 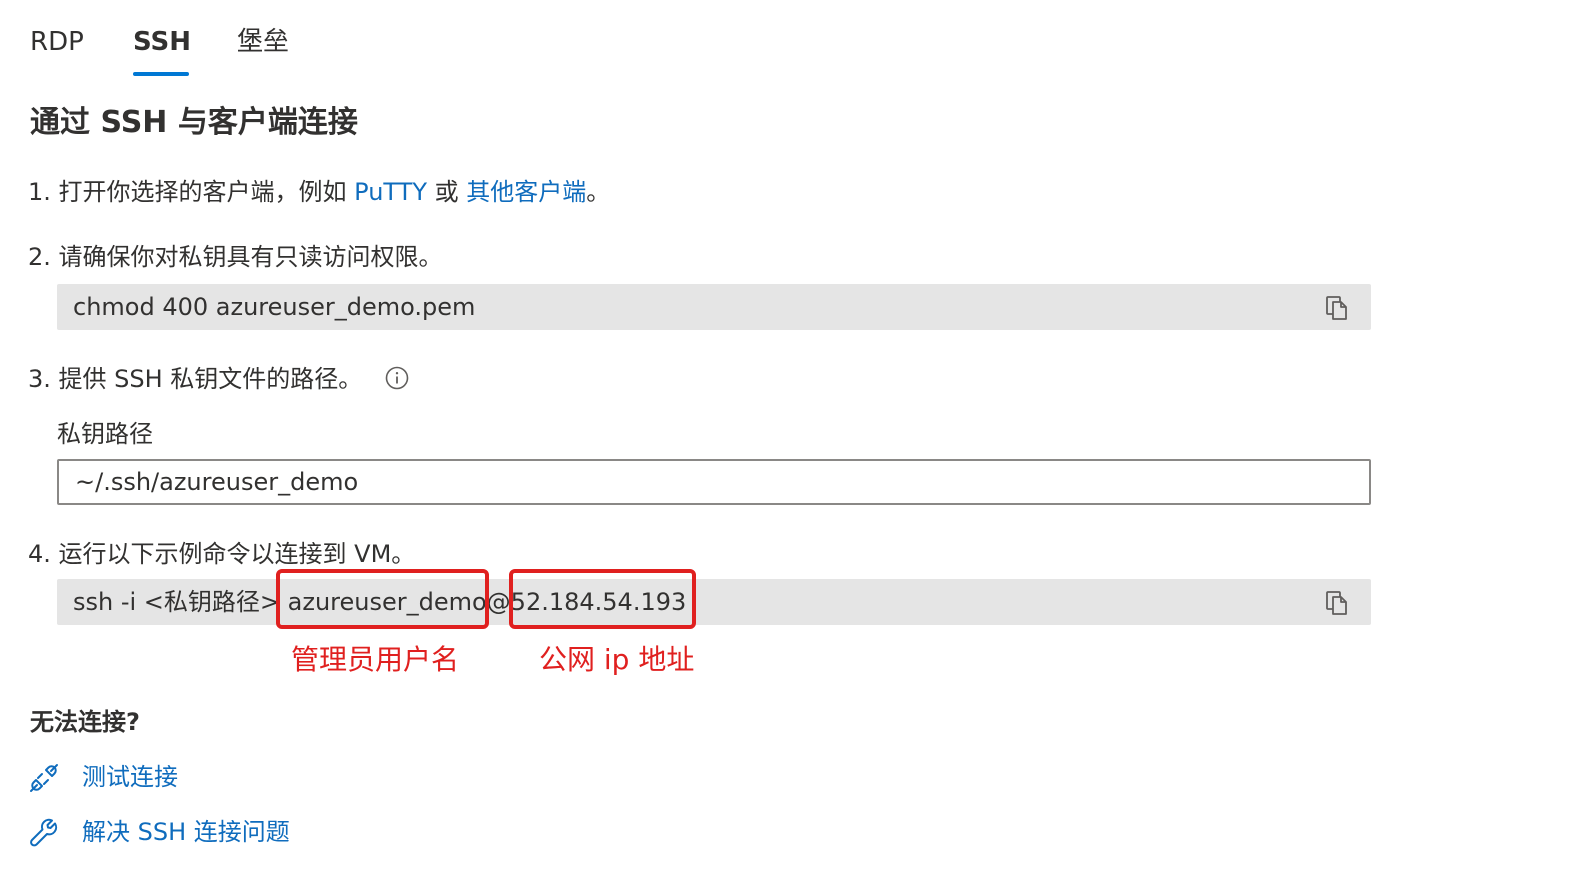 What do you see at coordinates (44, 778) in the screenshot?
I see `plug-icon` at bounding box center [44, 778].